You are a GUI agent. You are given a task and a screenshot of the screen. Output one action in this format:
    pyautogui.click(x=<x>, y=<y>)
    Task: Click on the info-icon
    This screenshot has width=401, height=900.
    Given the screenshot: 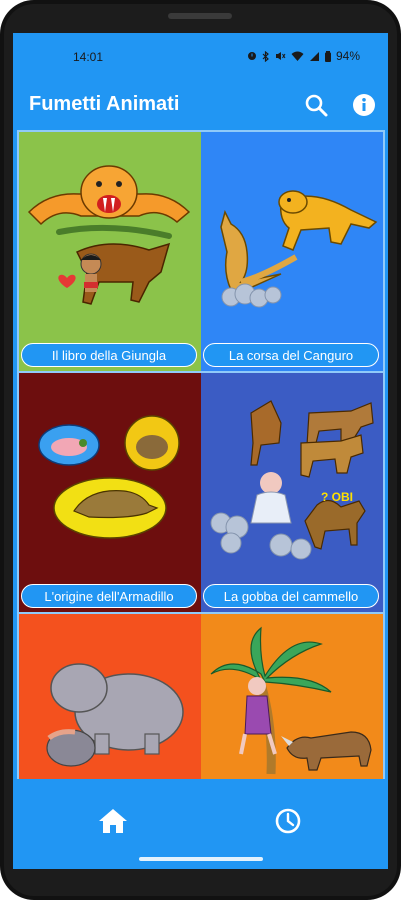 What is the action you would take?
    pyautogui.click(x=364, y=105)
    